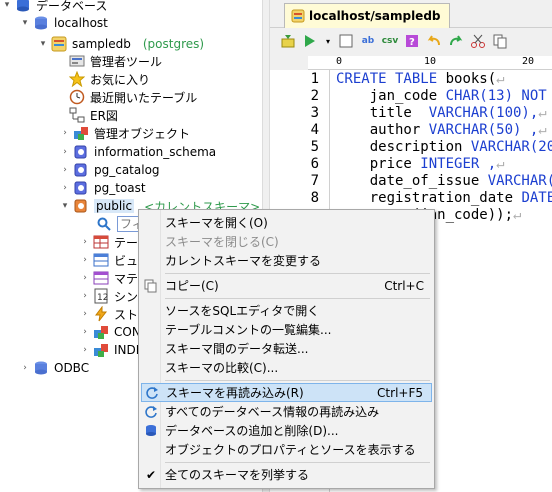 The image size is (552, 492). What do you see at coordinates (400, 392) in the screenshot?
I see `shortcut-label: Ctrl+F5` at bounding box center [400, 392].